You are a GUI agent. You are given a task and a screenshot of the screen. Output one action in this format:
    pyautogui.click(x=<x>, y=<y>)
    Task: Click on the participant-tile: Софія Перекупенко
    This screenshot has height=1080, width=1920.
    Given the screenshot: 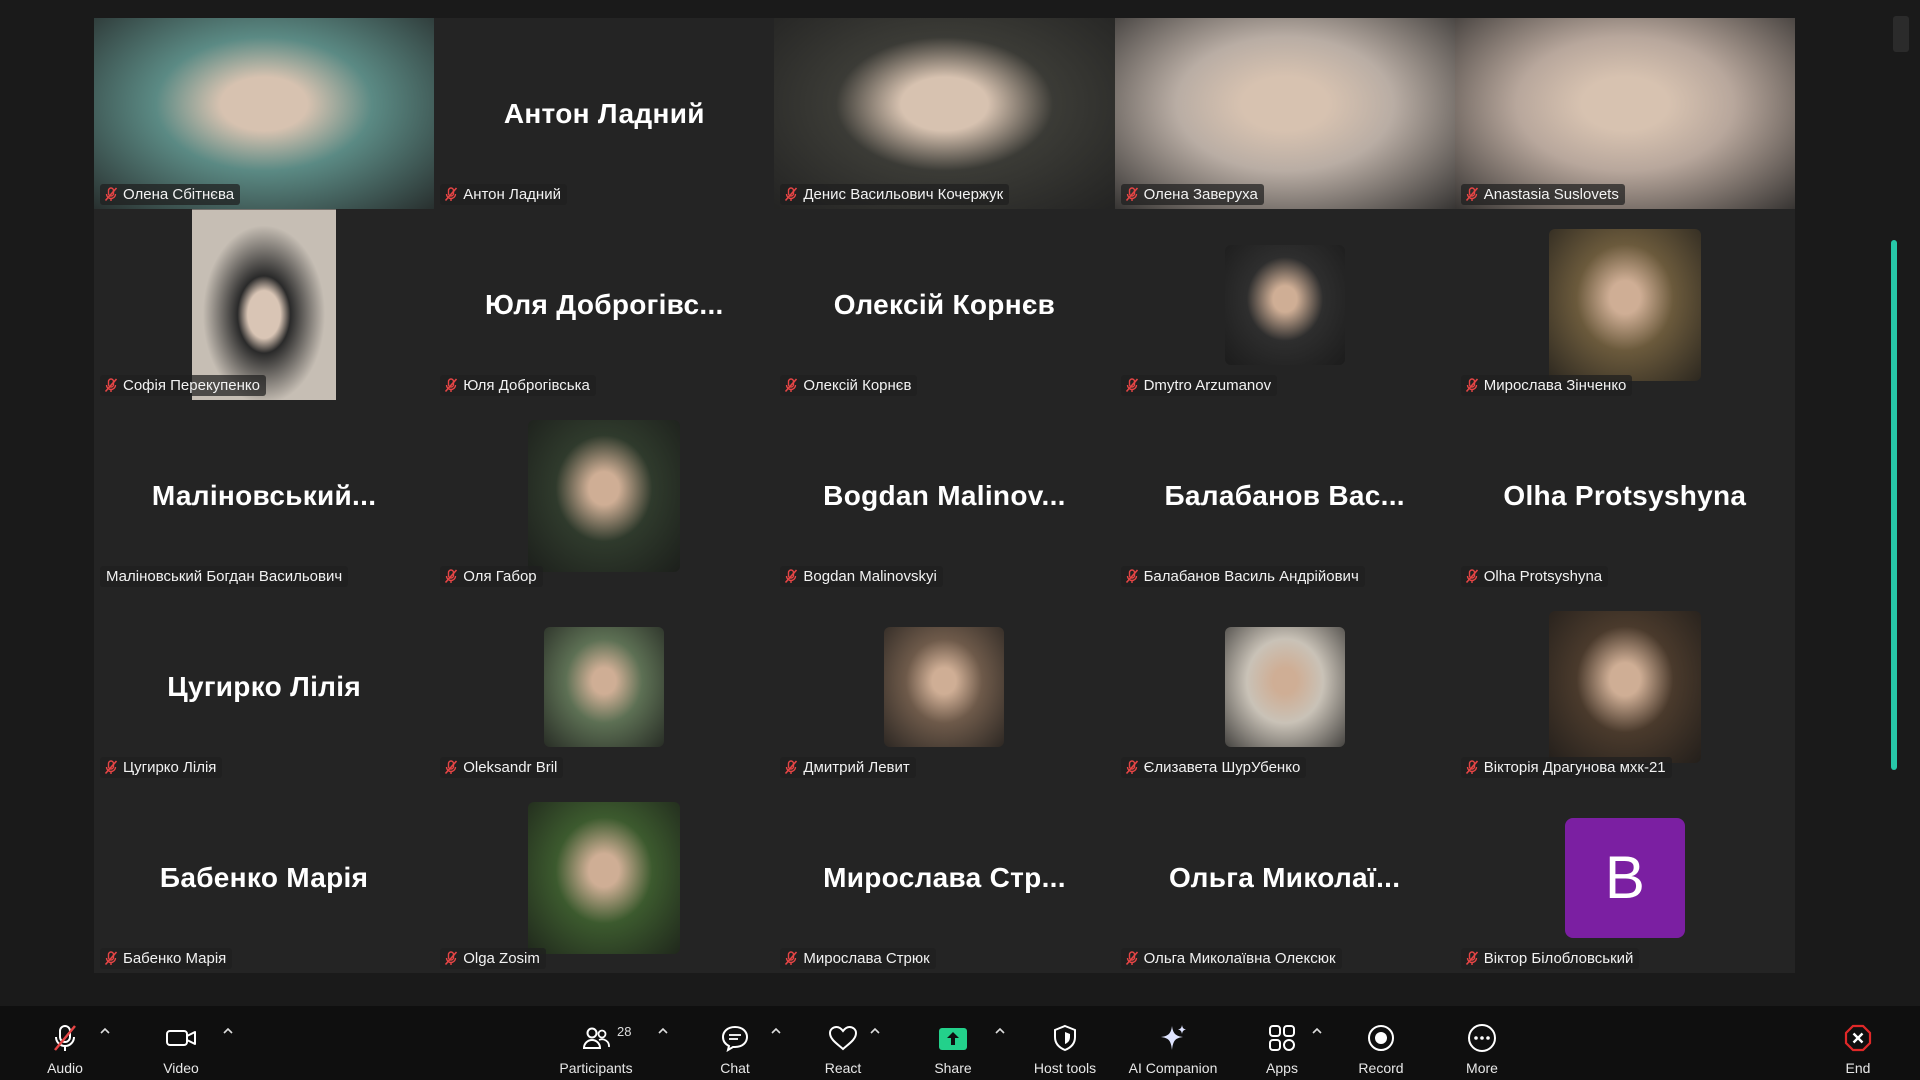 What is the action you would take?
    pyautogui.click(x=264, y=304)
    